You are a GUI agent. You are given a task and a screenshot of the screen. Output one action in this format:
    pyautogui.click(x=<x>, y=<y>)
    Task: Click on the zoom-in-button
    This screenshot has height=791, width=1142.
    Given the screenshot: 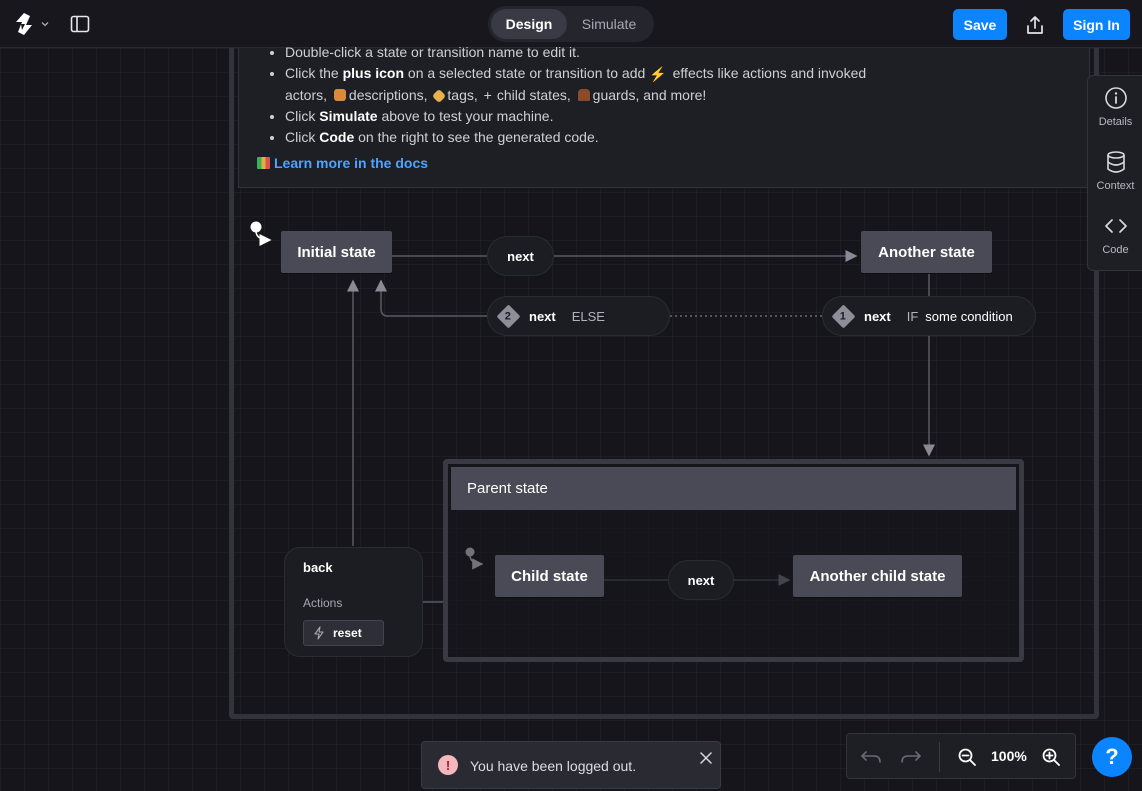 What is the action you would take?
    pyautogui.click(x=1051, y=757)
    